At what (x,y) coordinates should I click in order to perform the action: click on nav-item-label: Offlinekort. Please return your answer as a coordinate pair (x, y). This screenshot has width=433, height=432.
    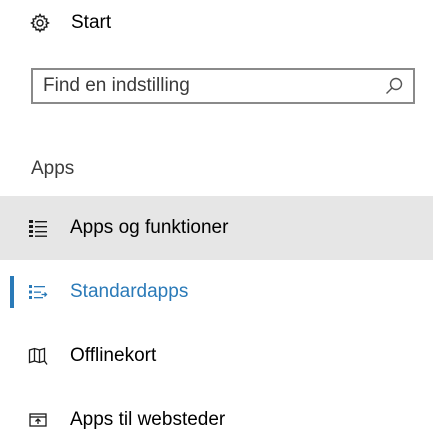
    Looking at the image, I should click on (113, 355).